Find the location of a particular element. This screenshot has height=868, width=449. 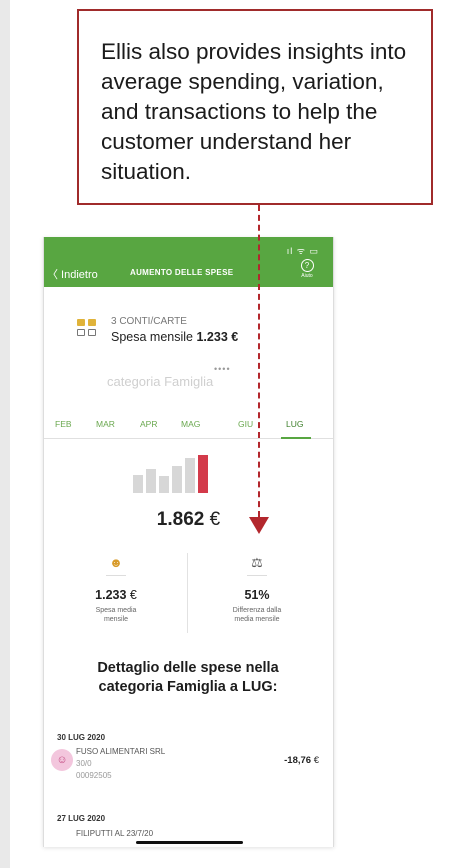

faded-category-text: categoria Famiglia is located at coordinates (160, 381).